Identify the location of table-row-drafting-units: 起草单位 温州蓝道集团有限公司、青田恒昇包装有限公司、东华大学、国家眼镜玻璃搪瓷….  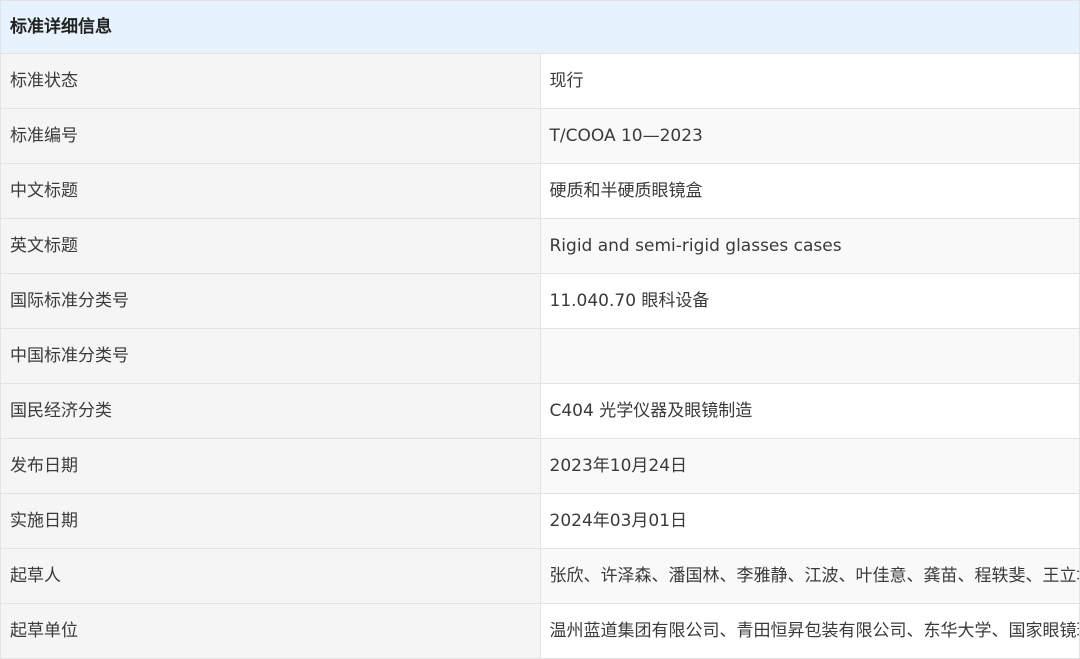
(540, 631).